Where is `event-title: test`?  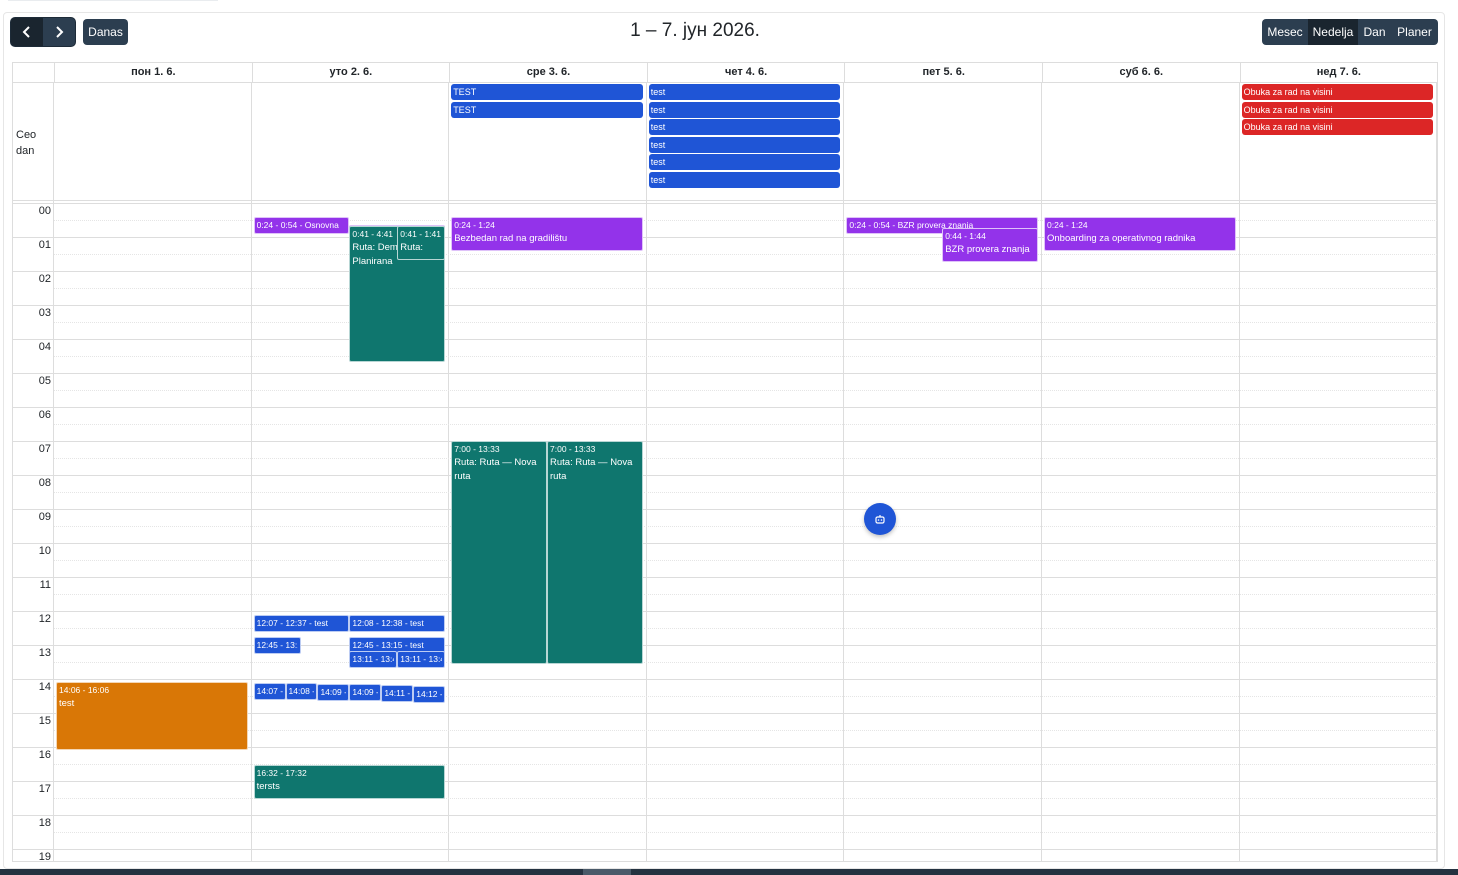
event-title: test is located at coordinates (67, 704).